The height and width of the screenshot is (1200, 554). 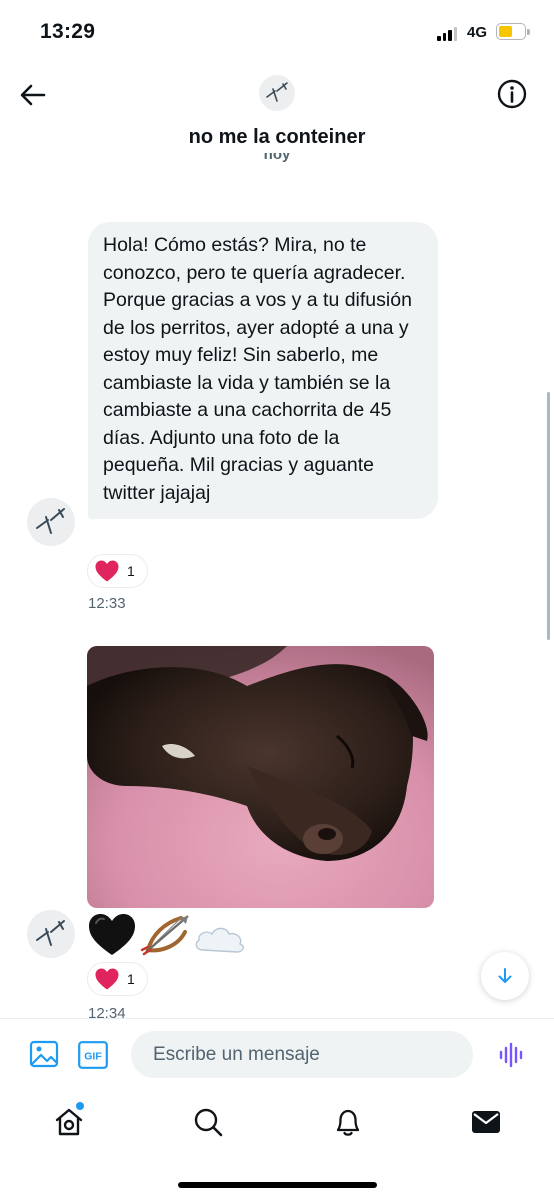 I want to click on scroll-to-bottom-button, so click(x=505, y=976).